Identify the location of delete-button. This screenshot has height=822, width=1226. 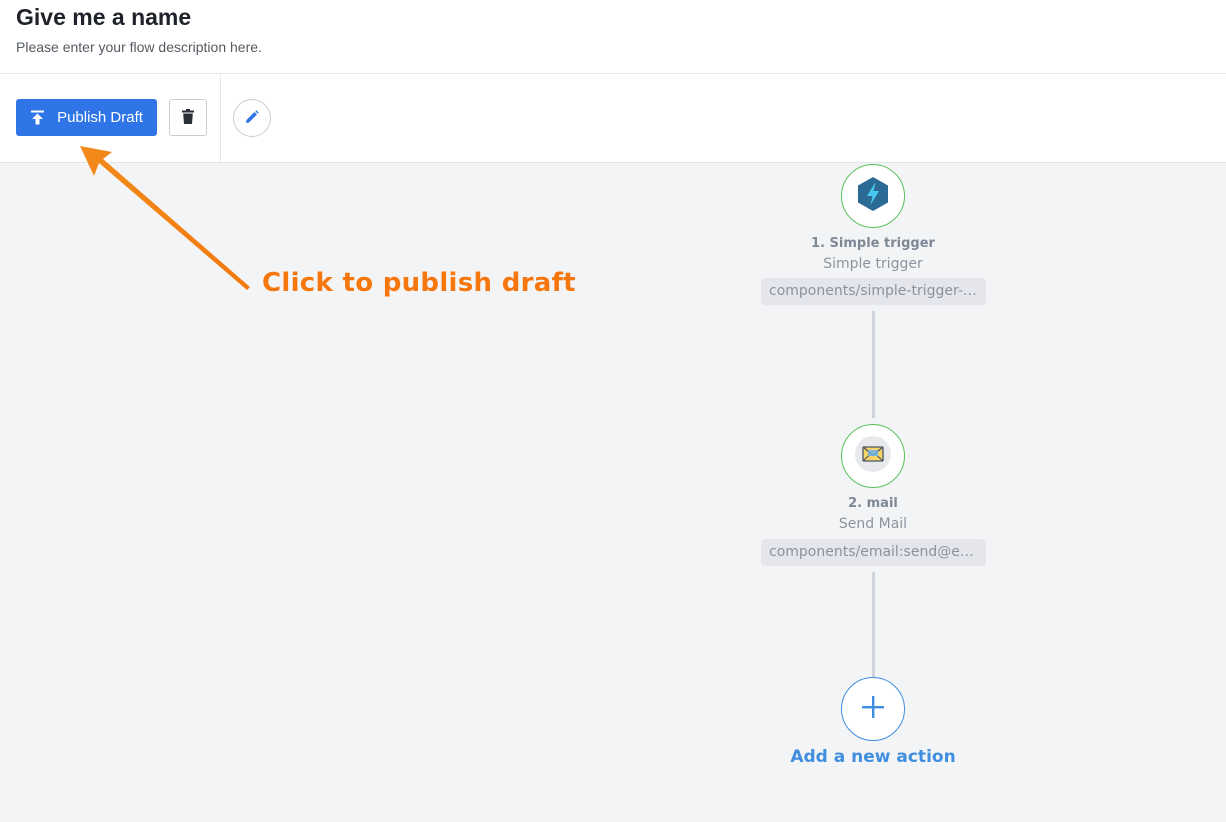
(188, 117).